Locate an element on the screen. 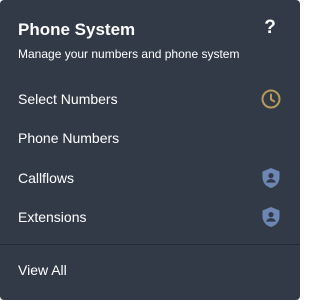  menu-item-label: Extensions is located at coordinates (52, 217).